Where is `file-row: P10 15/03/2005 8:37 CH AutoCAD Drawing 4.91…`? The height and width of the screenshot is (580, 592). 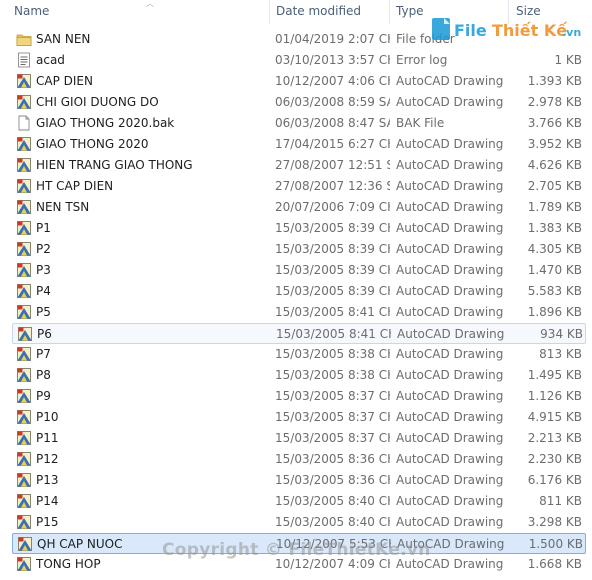
file-row: P10 15/03/2005 8:37 CH AutoCAD Drawing 4.91… is located at coordinates (299, 417).